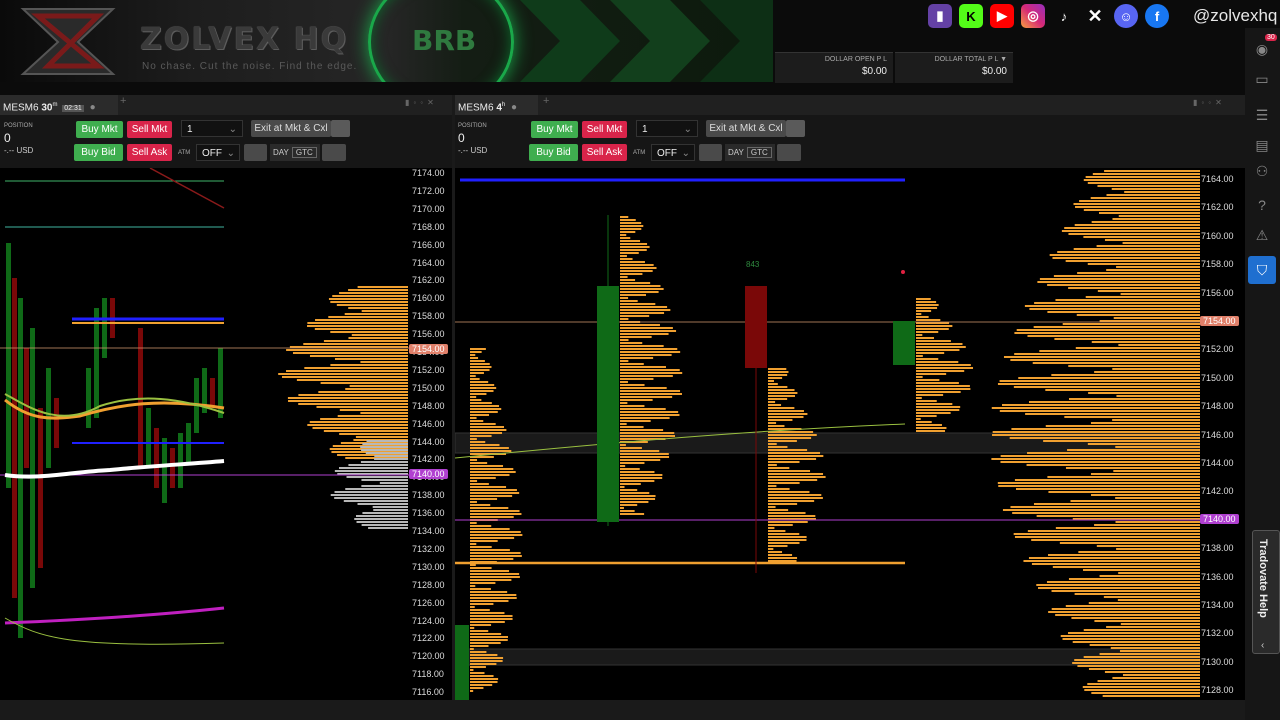  What do you see at coordinates (1262, 115) in the screenshot?
I see `news-icon: ☰` at bounding box center [1262, 115].